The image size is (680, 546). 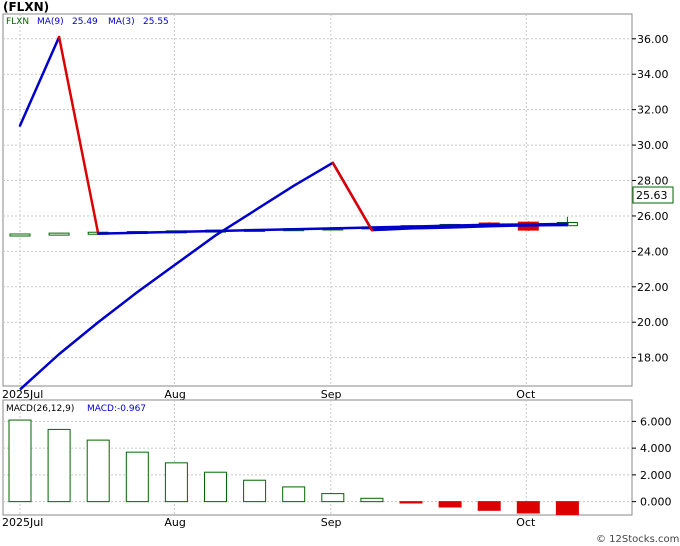 What do you see at coordinates (653, 322) in the screenshot?
I see `price-y-tick-label: 20.00` at bounding box center [653, 322].